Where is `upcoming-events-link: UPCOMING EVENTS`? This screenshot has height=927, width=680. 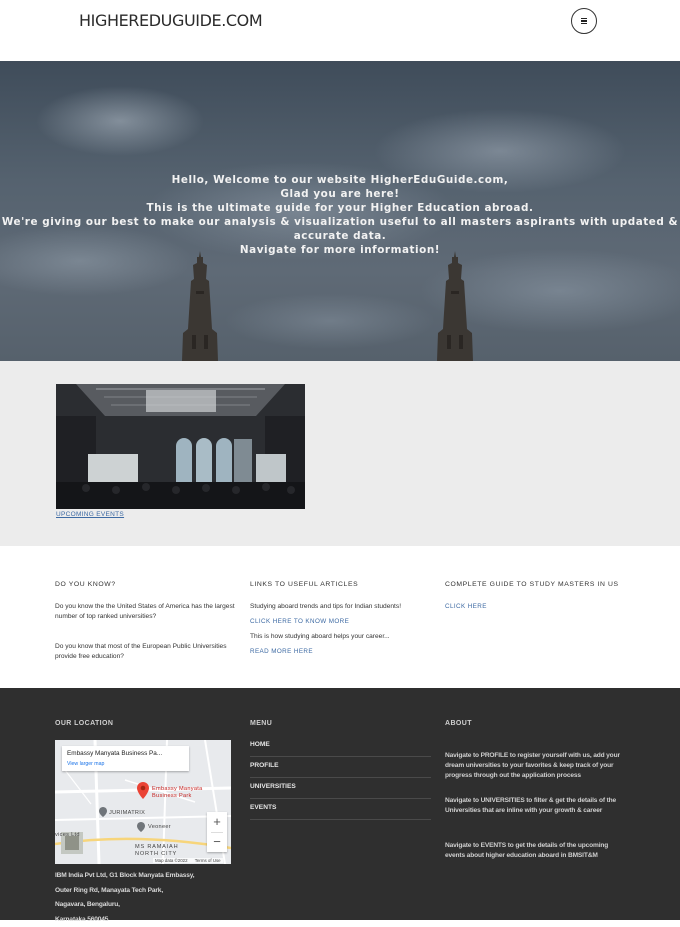
upcoming-events-link: UPCOMING EVENTS is located at coordinates (90, 514).